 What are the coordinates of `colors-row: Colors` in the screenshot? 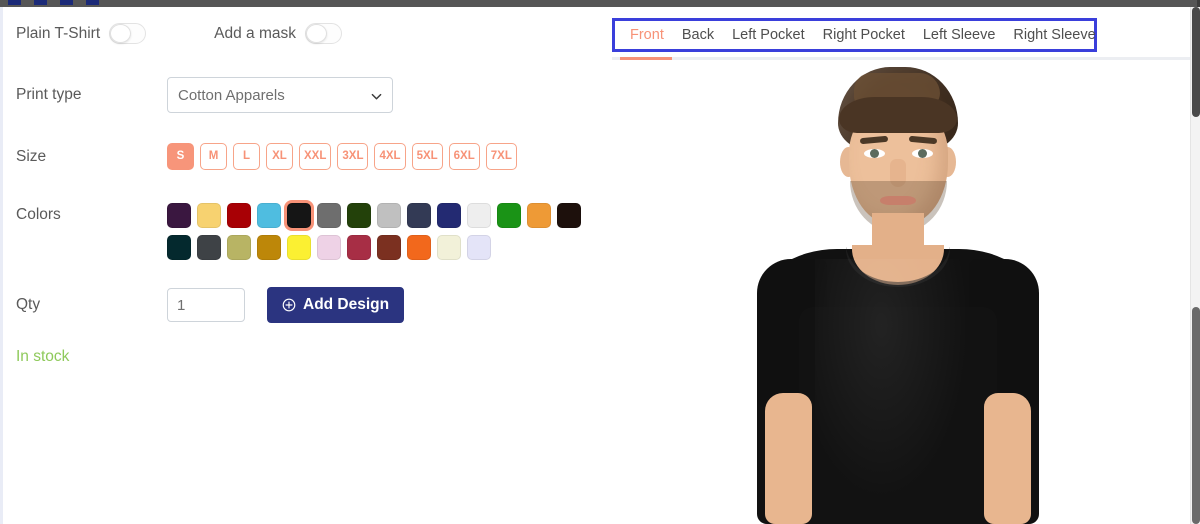 It's located at (298, 231).